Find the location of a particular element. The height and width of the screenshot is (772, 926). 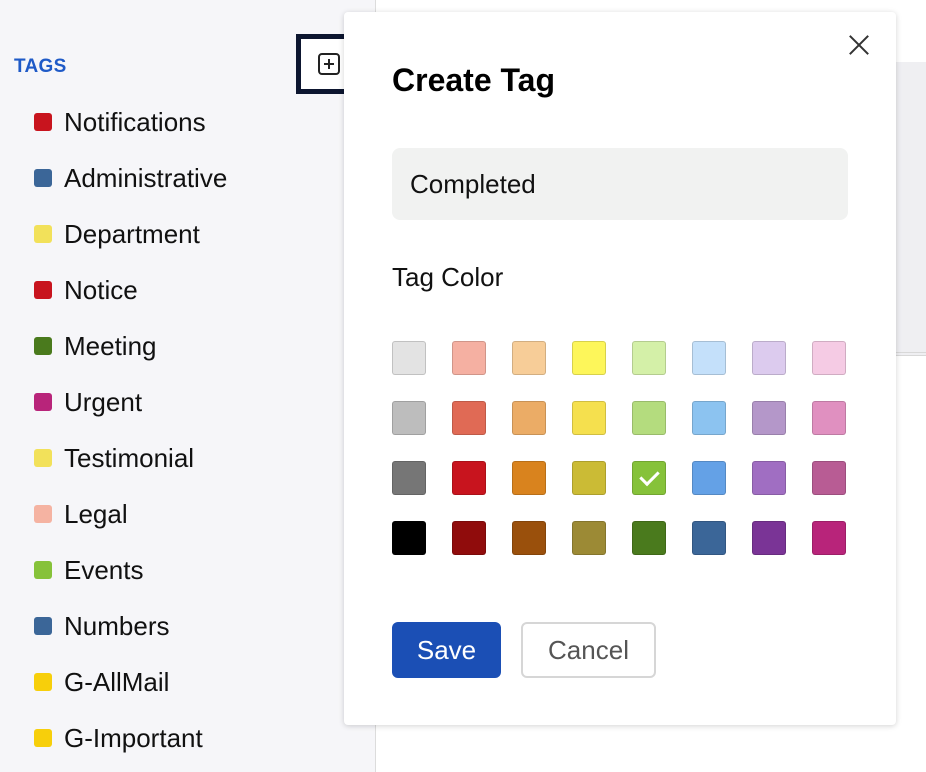

tag-item: Numbers is located at coordinates (130, 626).